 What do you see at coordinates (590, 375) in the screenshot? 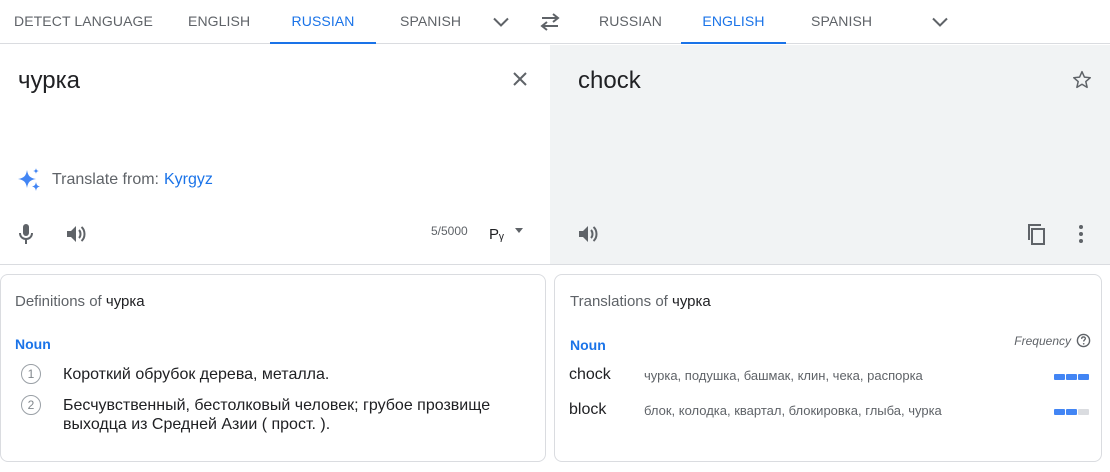
I see `translation-word: chock` at bounding box center [590, 375].